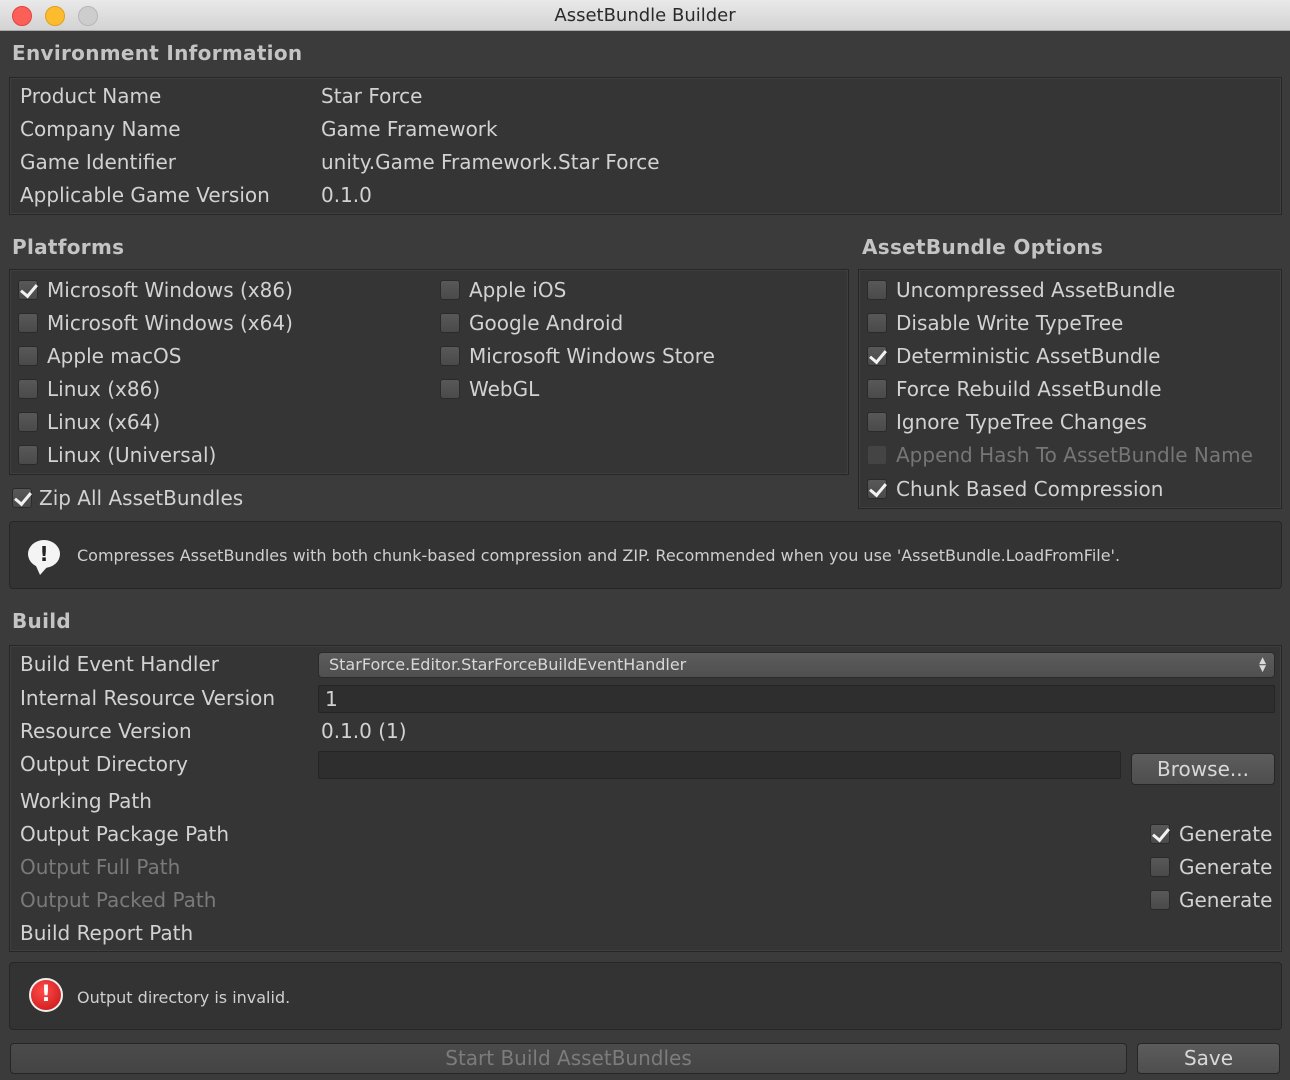  What do you see at coordinates (1028, 356) in the screenshot?
I see `option-label: Deterministic AssetBundle` at bounding box center [1028, 356].